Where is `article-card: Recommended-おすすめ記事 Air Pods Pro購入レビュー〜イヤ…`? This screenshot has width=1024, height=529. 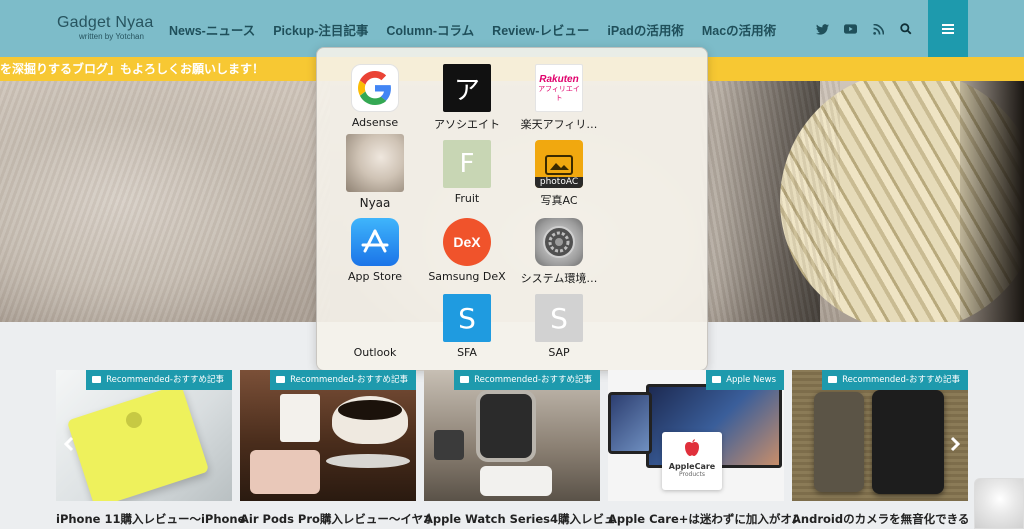
article-card: Recommended-おすすめ記事 Air Pods Pro購入レビュー〜イヤ… is located at coordinates (335, 449).